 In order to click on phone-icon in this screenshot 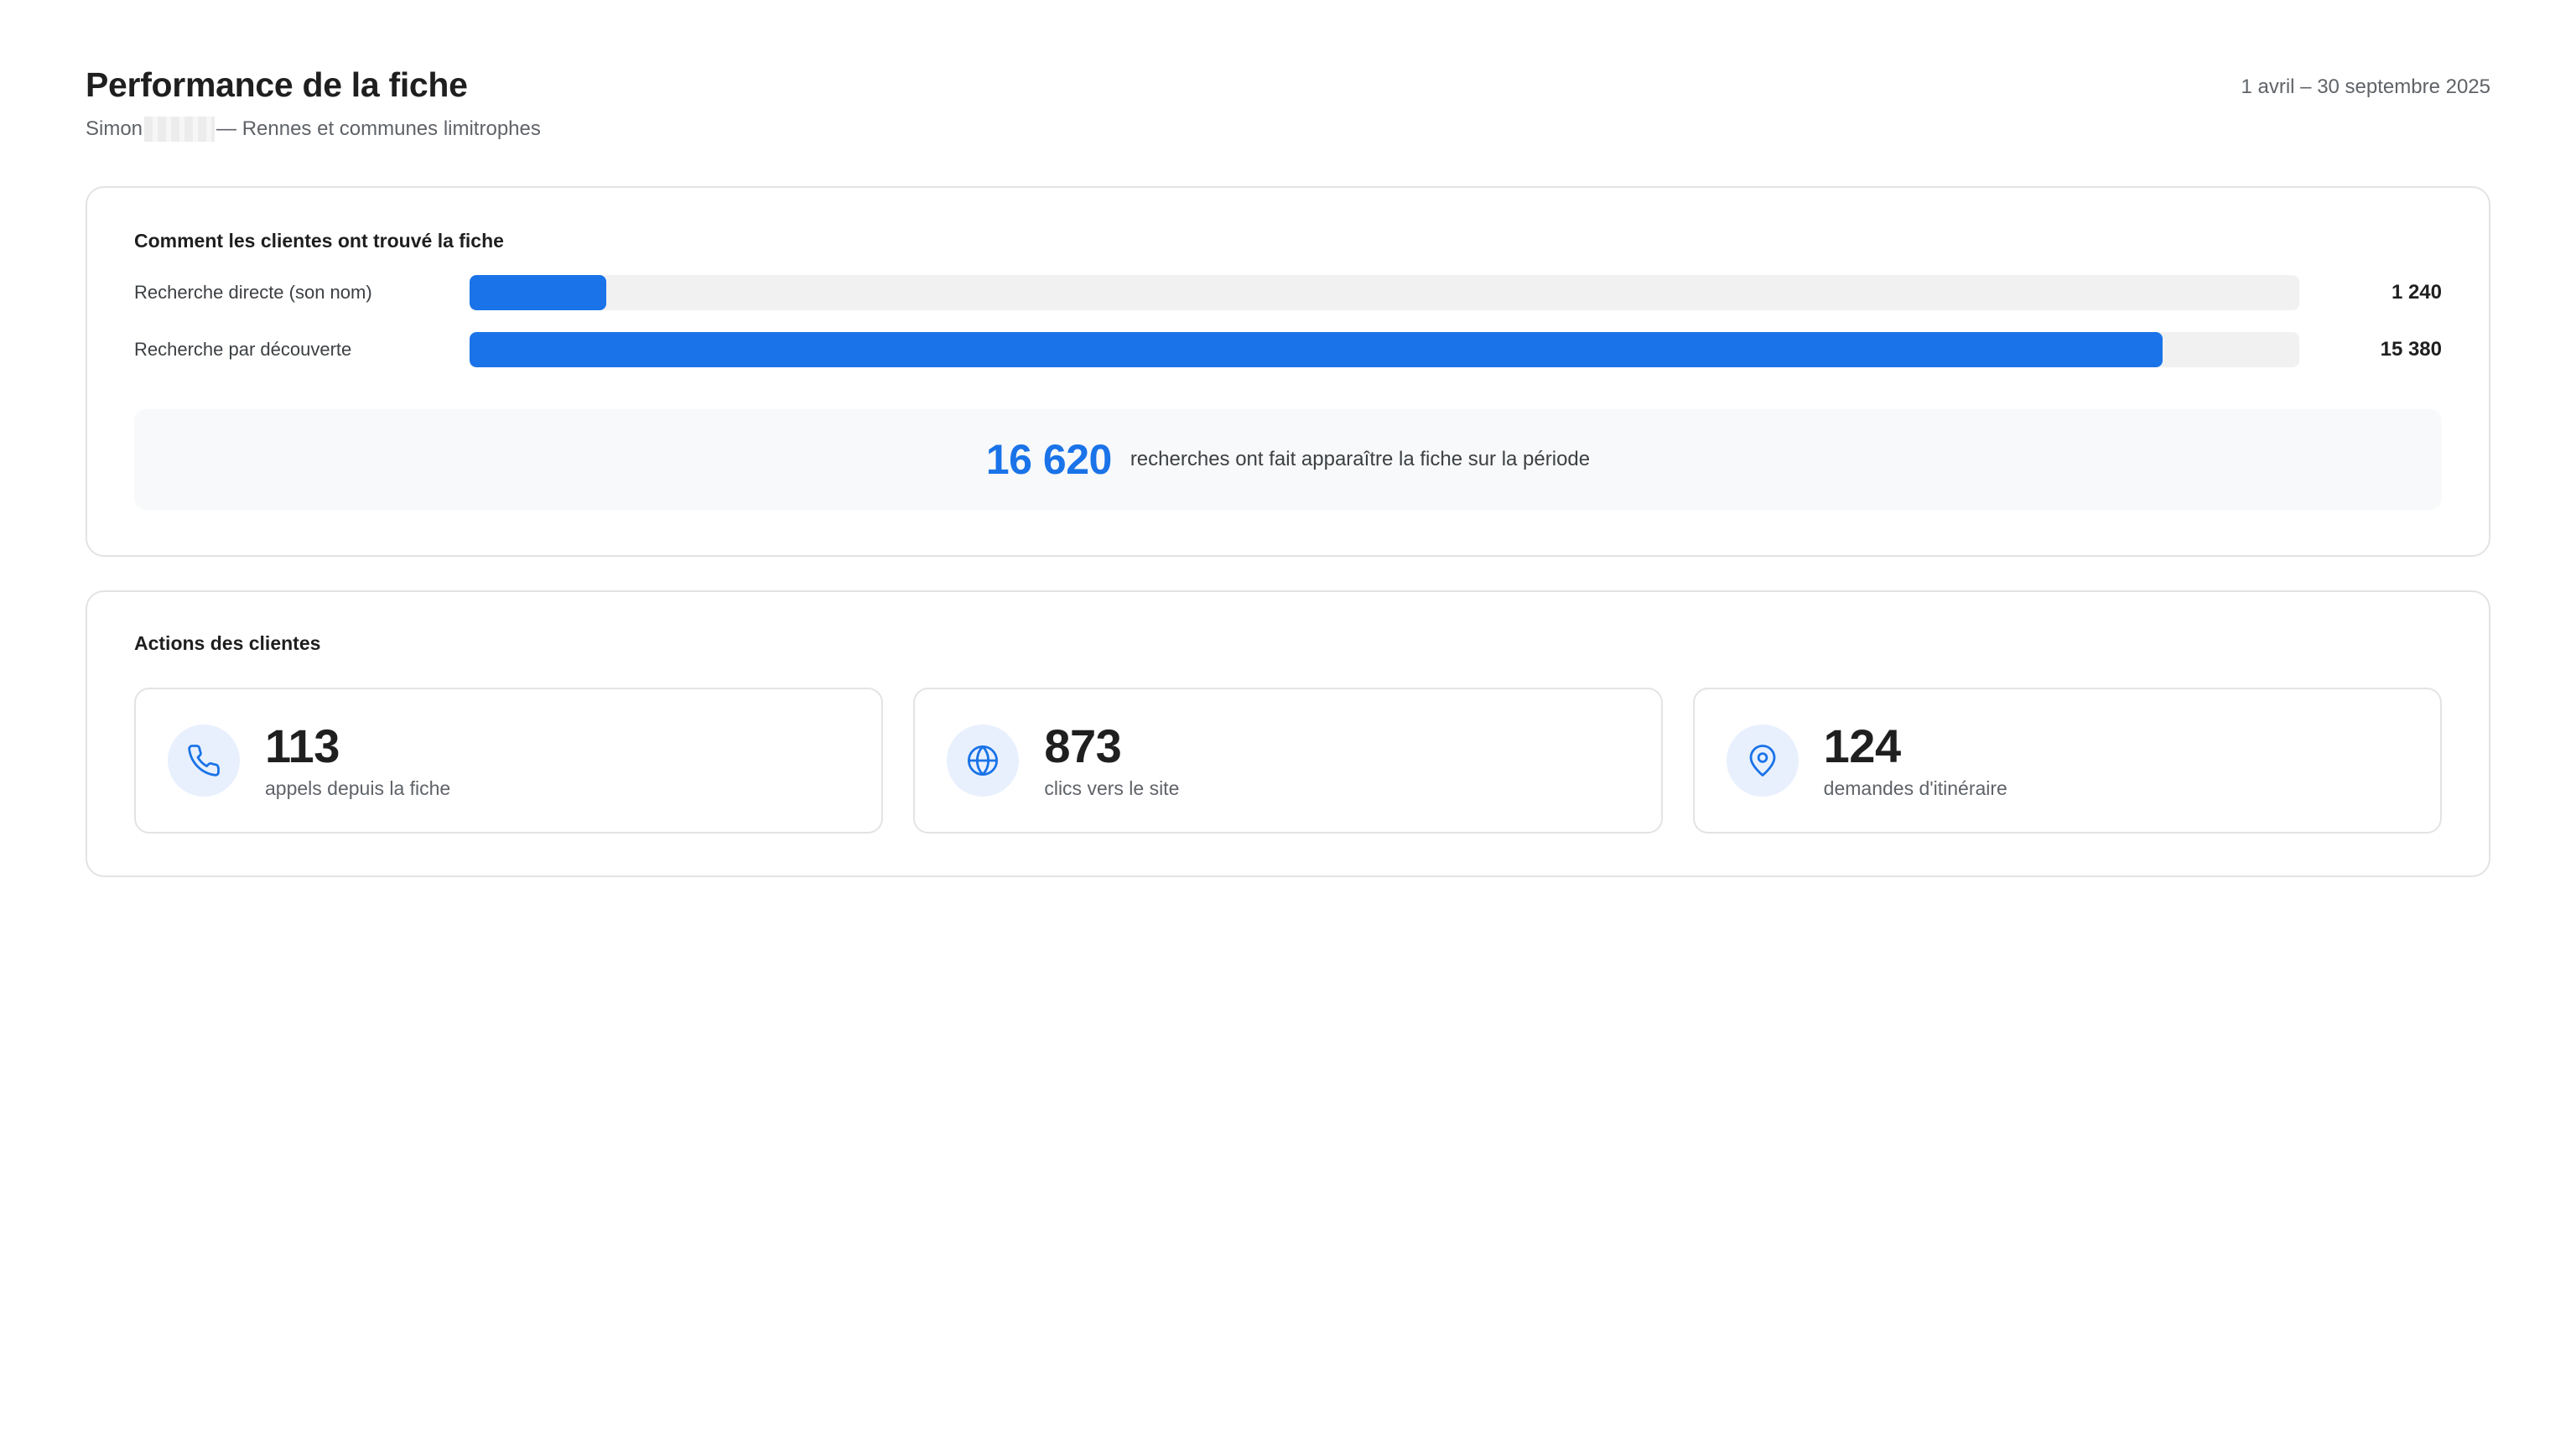, I will do `click(204, 760)`.